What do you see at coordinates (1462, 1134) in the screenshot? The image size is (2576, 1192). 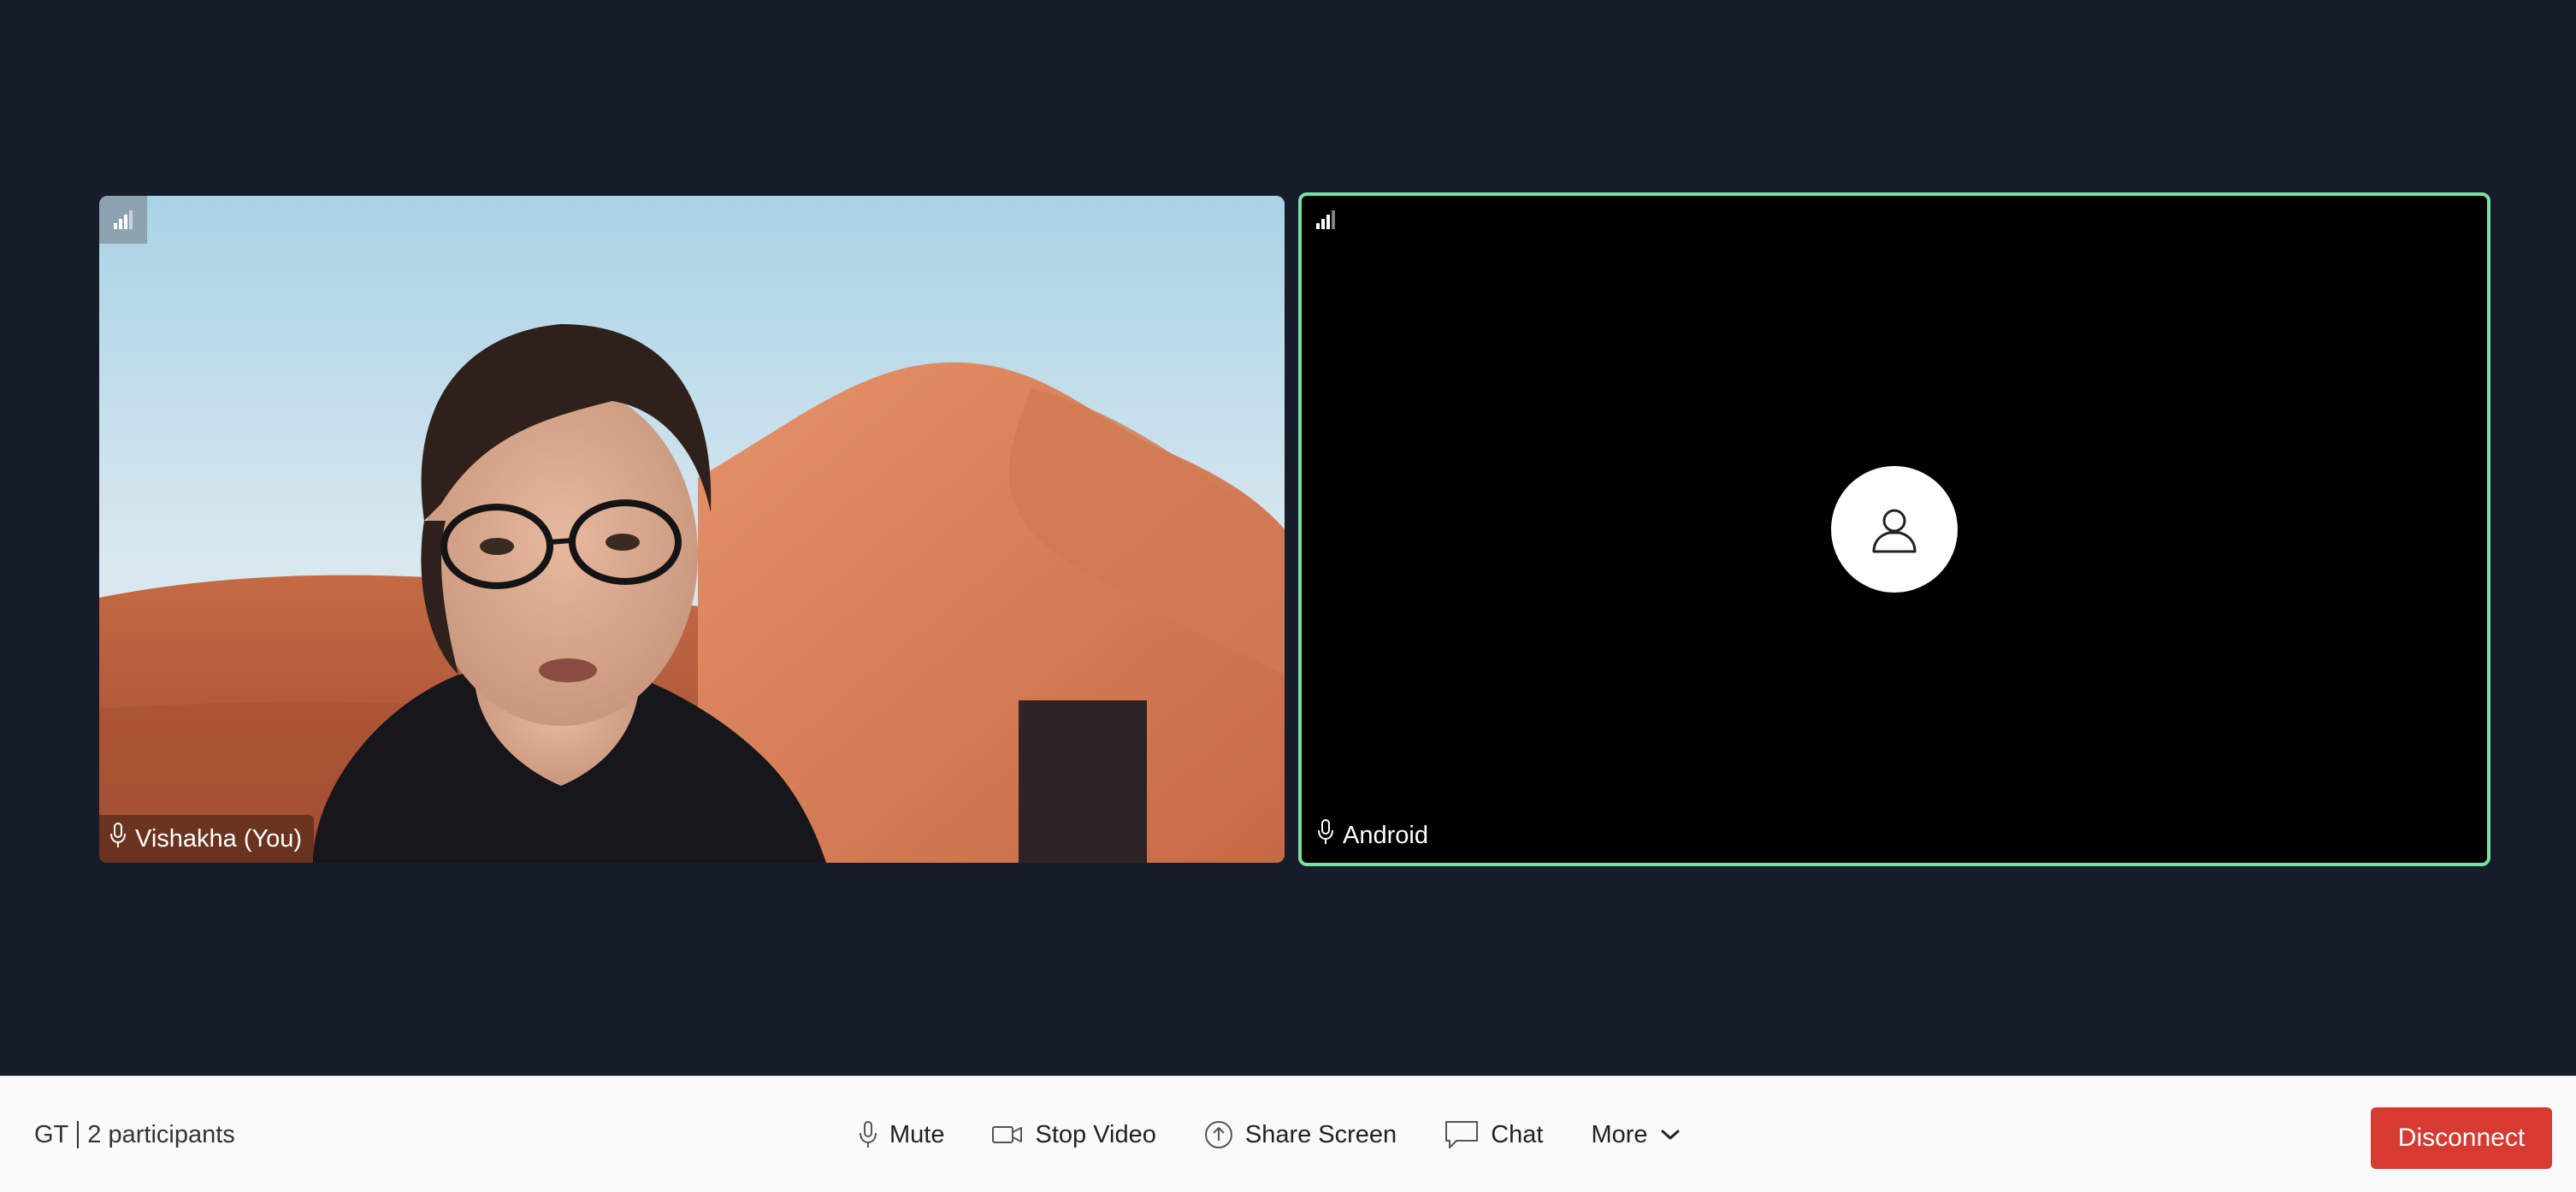 I see `chat-bubble-icon` at bounding box center [1462, 1134].